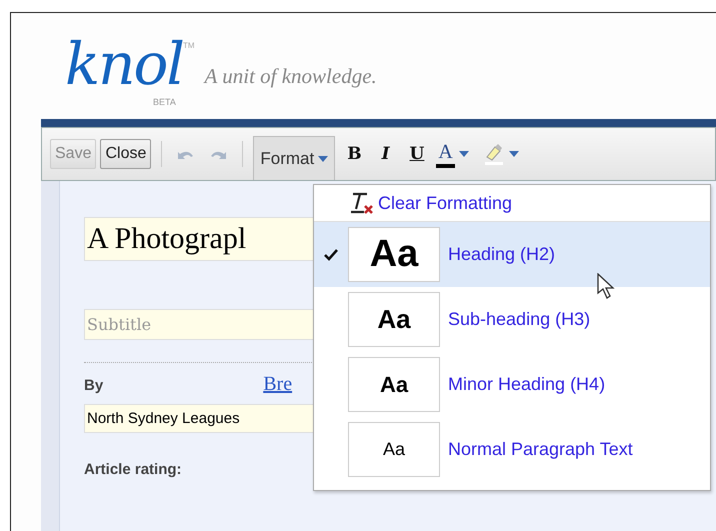 Image resolution: width=716 pixels, height=531 pixels. What do you see at coordinates (94, 385) in the screenshot?
I see `by-label: By` at bounding box center [94, 385].